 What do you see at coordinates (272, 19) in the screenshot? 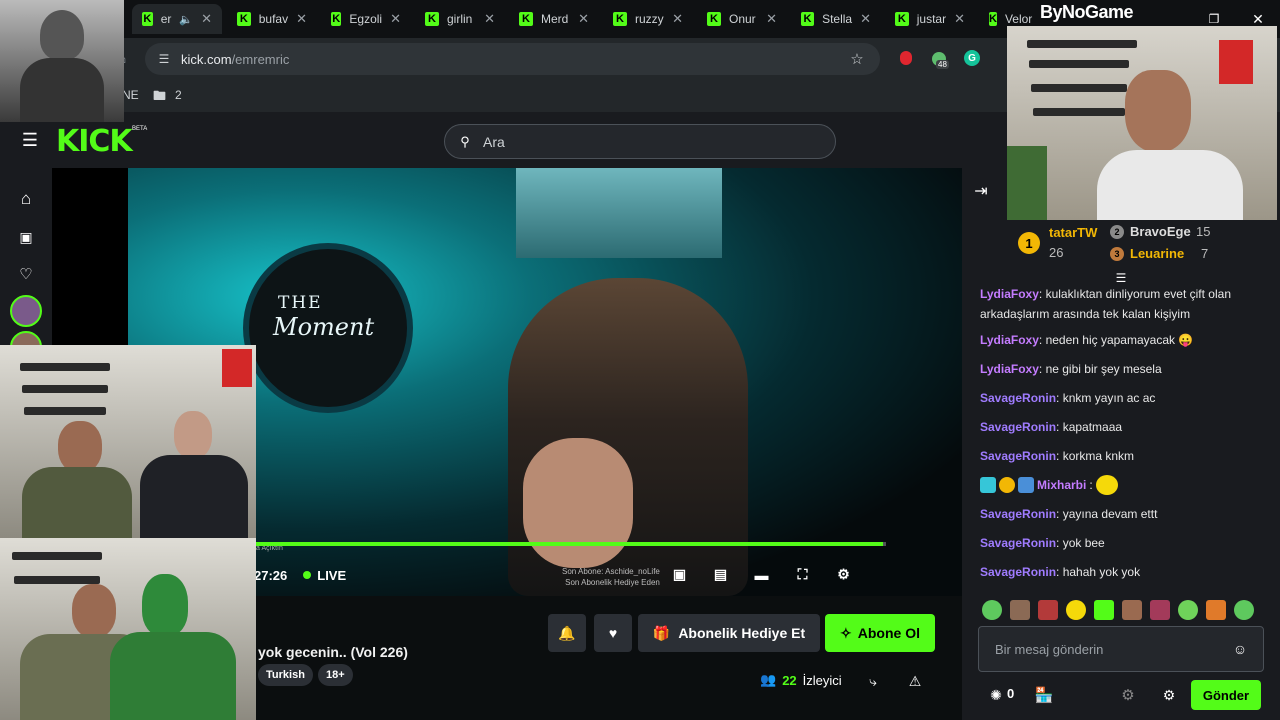
I see `browser-tab: Kbufav ✕` at bounding box center [272, 19].